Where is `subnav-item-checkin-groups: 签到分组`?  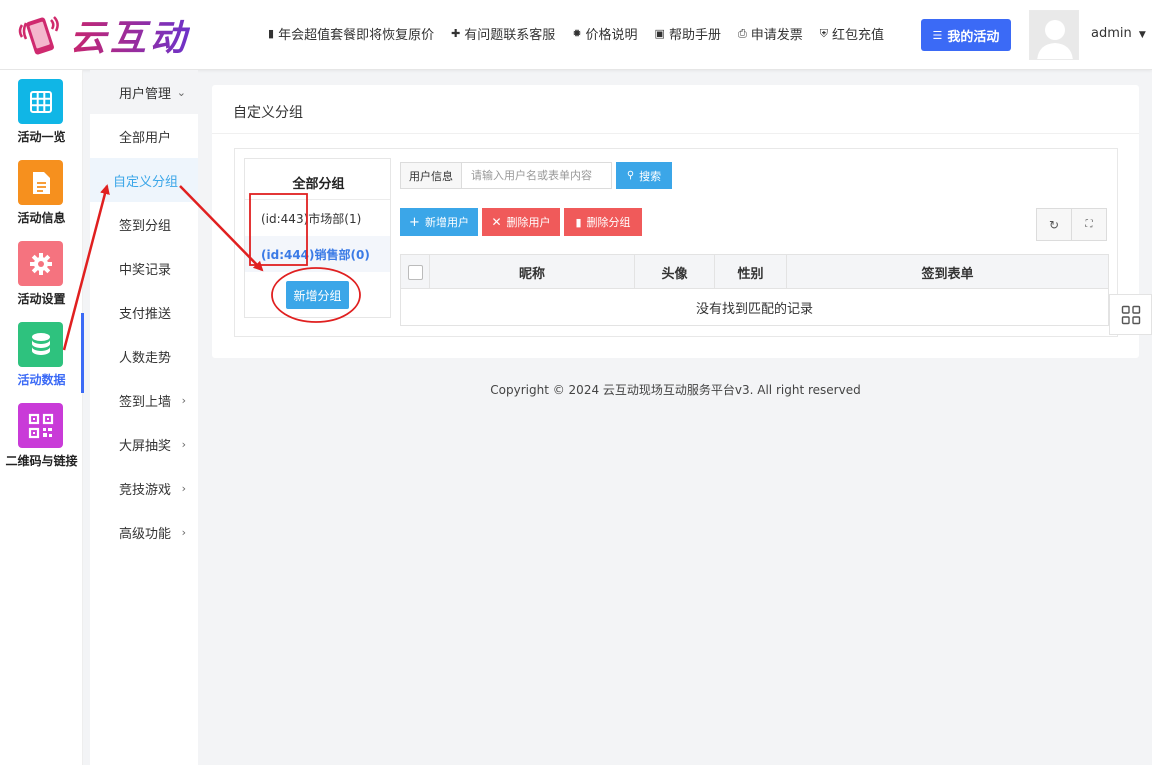
subnav-item-checkin-groups: 签到分组 is located at coordinates (144, 224).